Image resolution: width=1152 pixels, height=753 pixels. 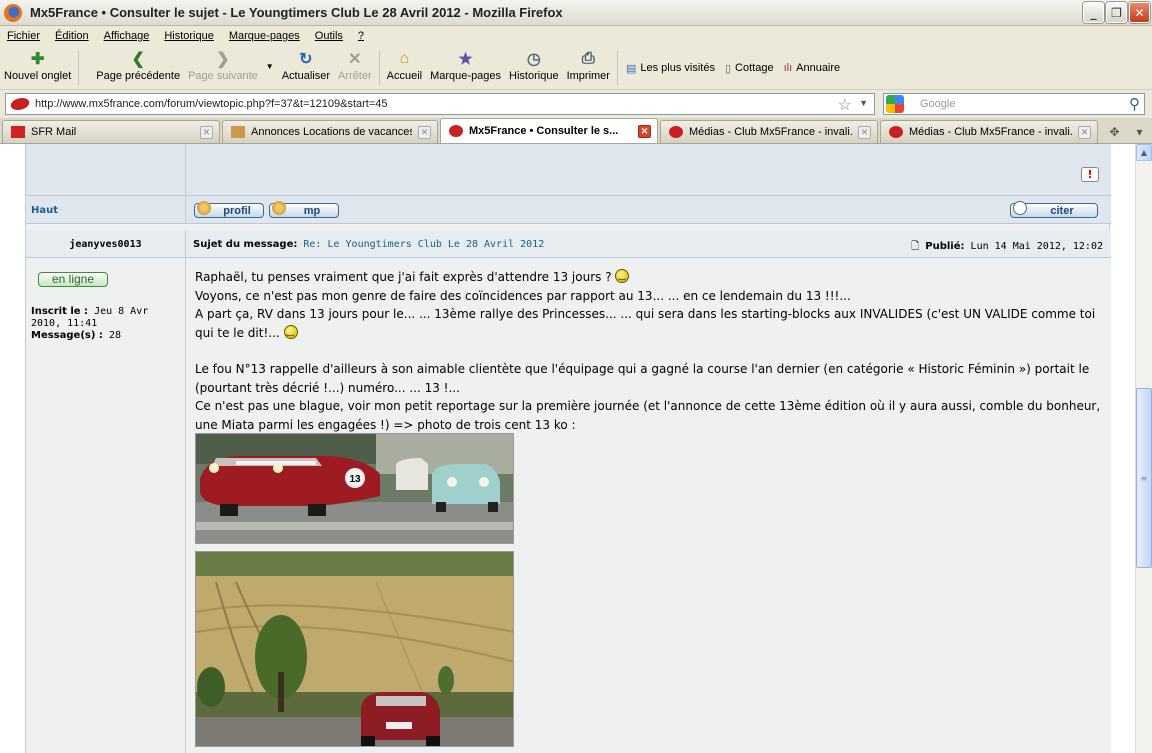 I want to click on bookmark-star-icon: ☆, so click(x=845, y=105).